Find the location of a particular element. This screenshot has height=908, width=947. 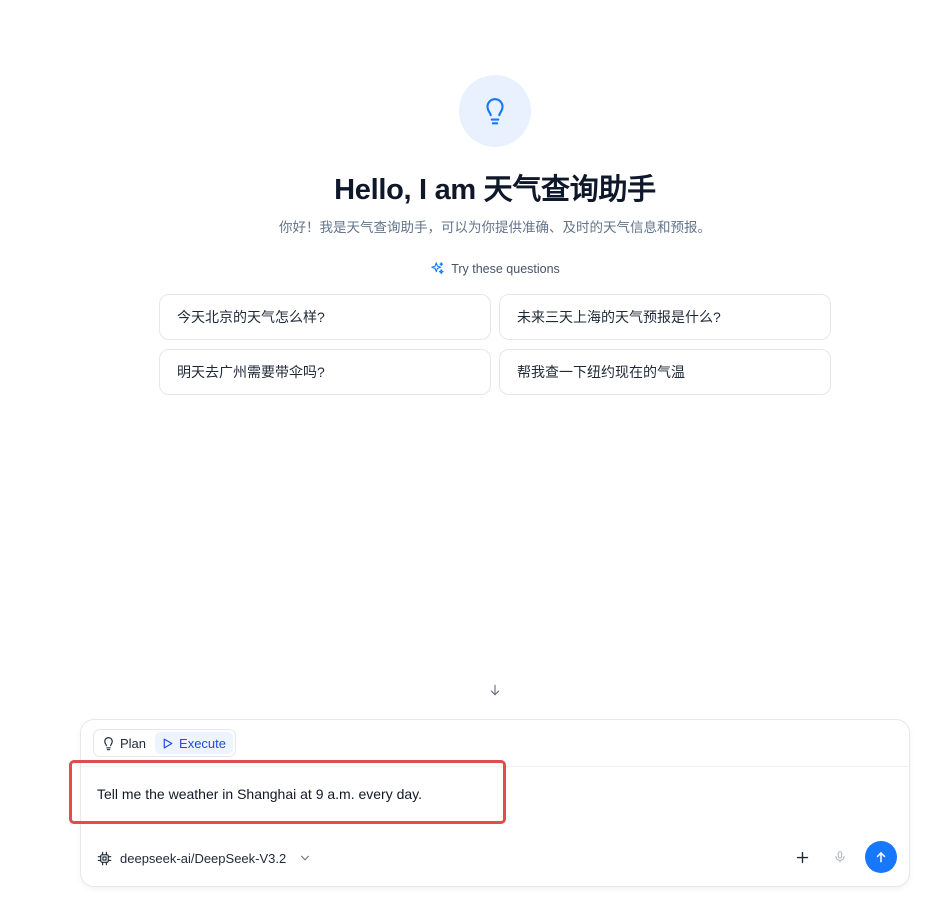

plus-icon is located at coordinates (802, 857).